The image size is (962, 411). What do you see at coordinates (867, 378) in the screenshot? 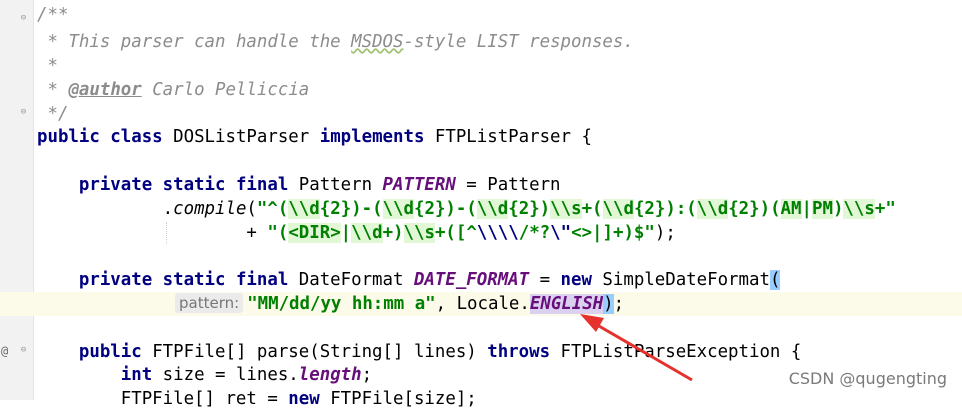
I see `watermark: CSDN @qugengting` at bounding box center [867, 378].